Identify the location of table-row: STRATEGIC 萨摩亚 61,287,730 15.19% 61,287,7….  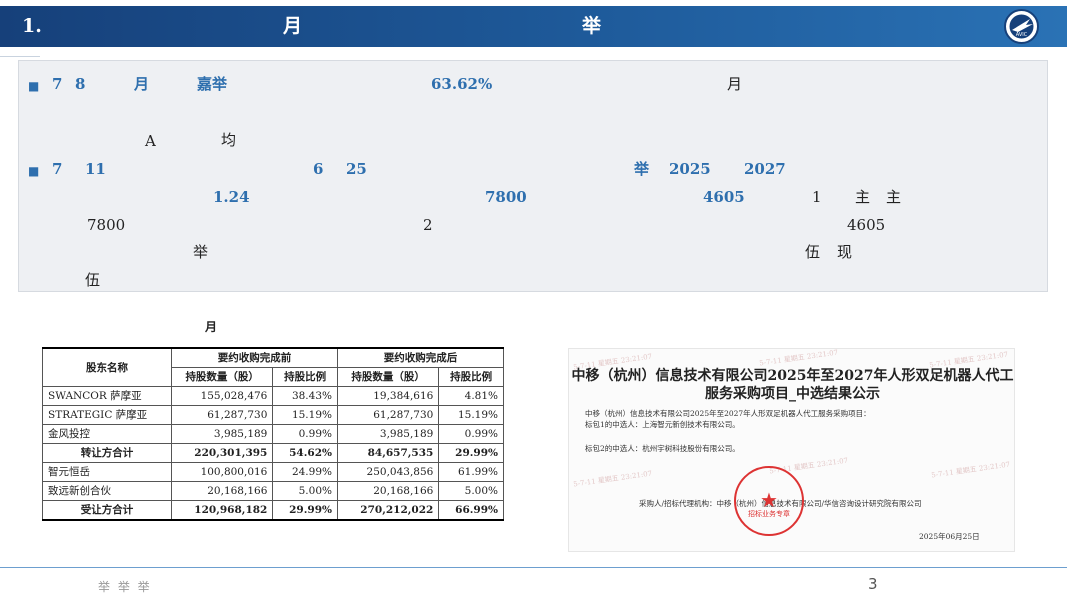
(273, 415).